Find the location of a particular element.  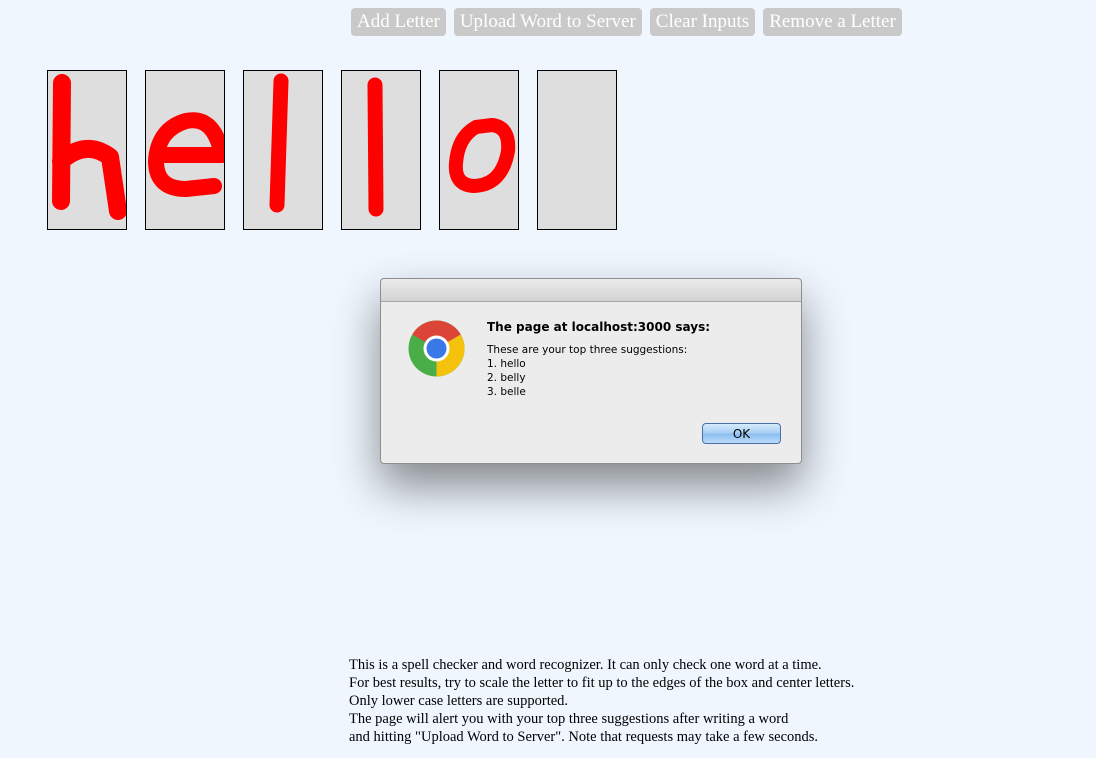

upload-word-button: Upload Word to Server is located at coordinates (547, 22).